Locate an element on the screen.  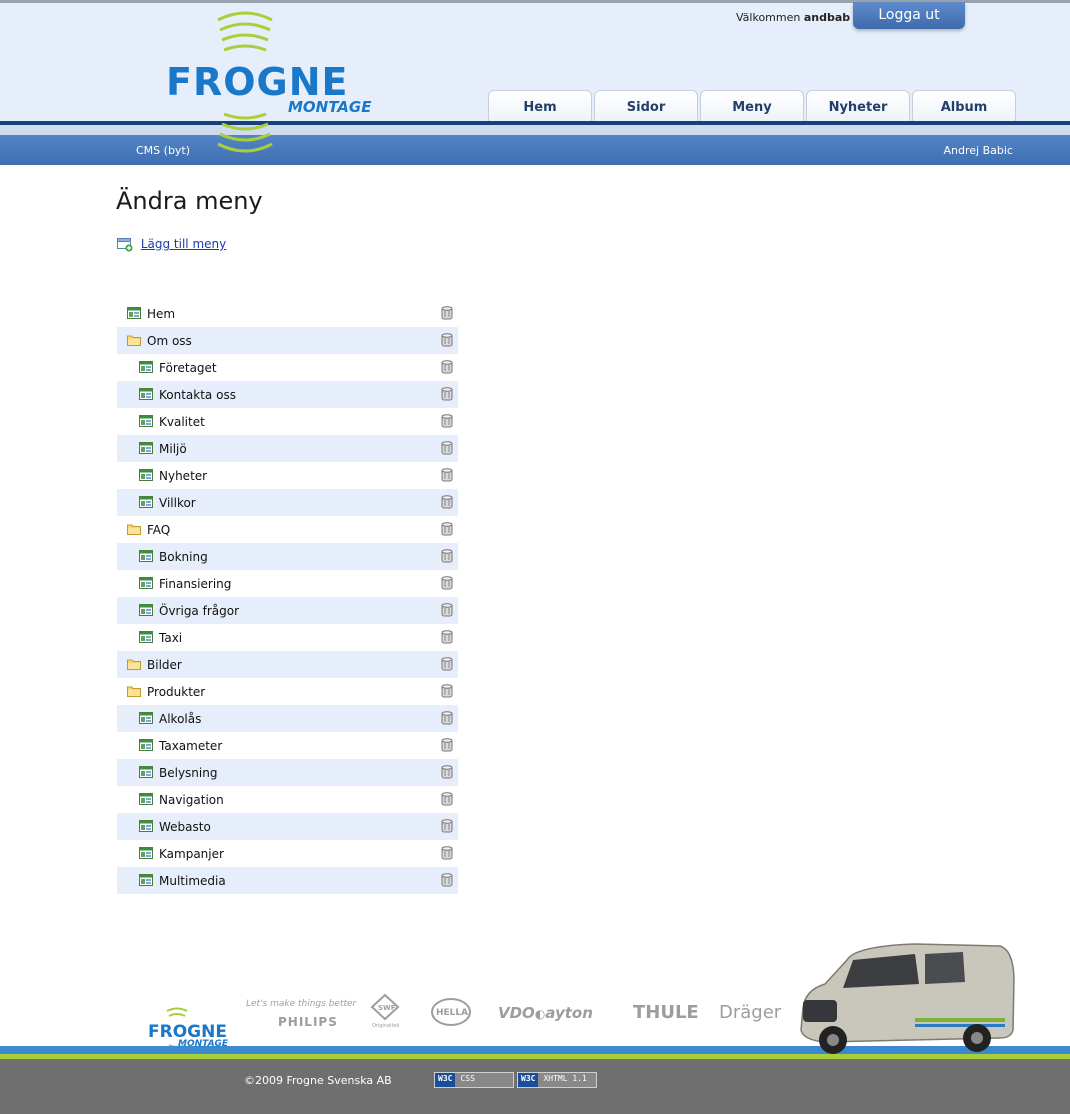
menu-item-label: Kvalitet is located at coordinates (182, 422).